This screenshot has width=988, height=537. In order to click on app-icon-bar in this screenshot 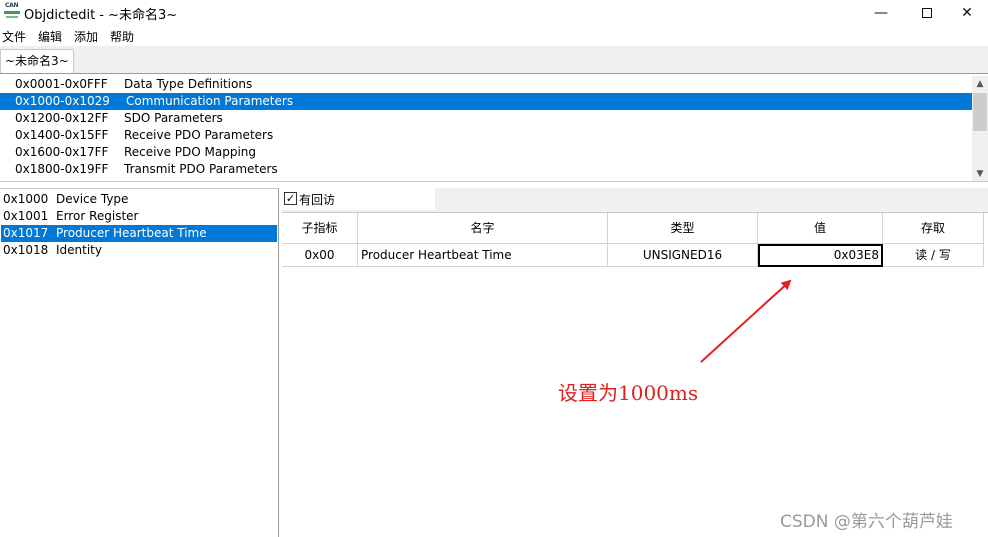, I will do `click(12, 12)`.